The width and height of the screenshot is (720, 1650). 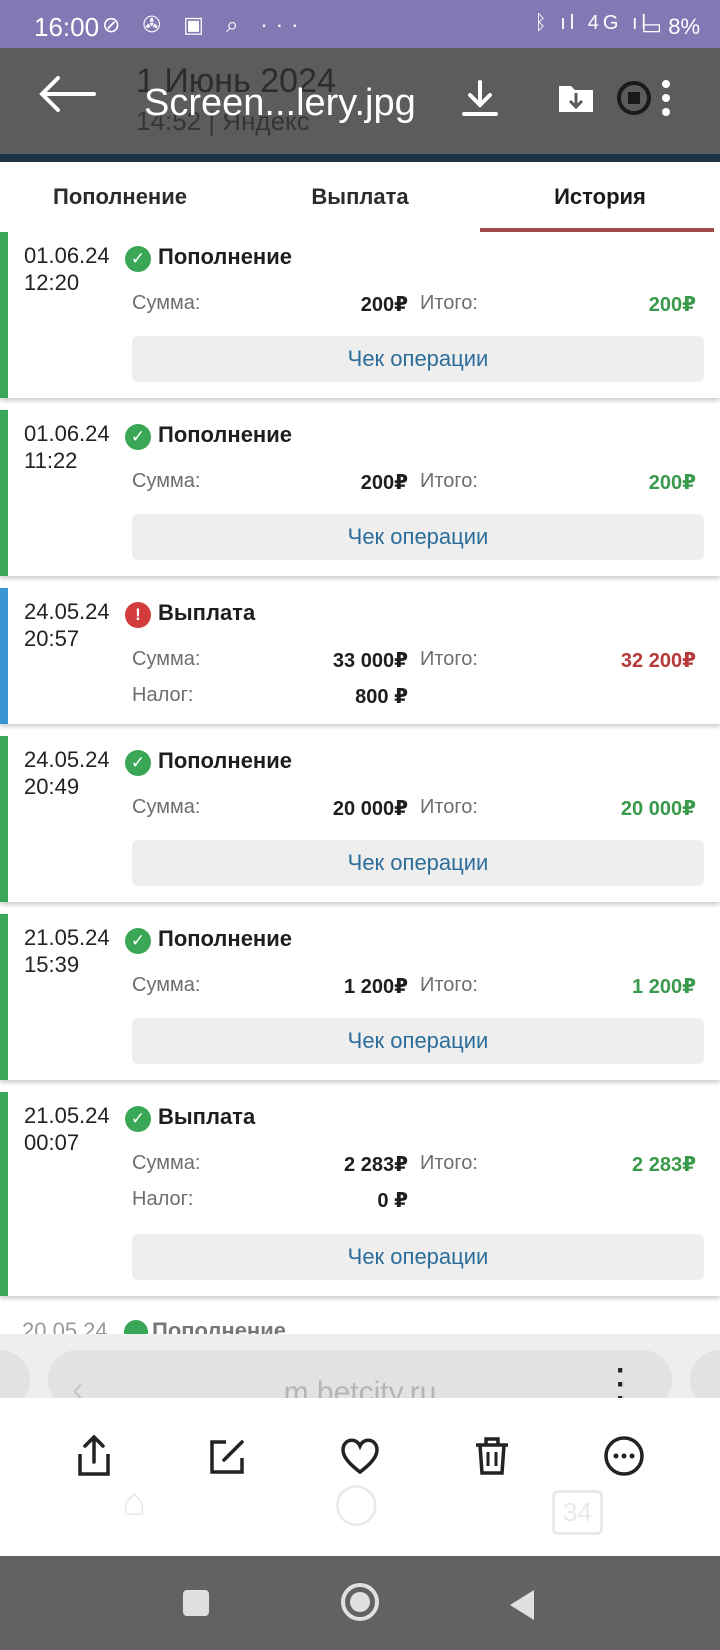 I want to click on transaction-datetime: 01.06.24 12:20, so click(x=67, y=269).